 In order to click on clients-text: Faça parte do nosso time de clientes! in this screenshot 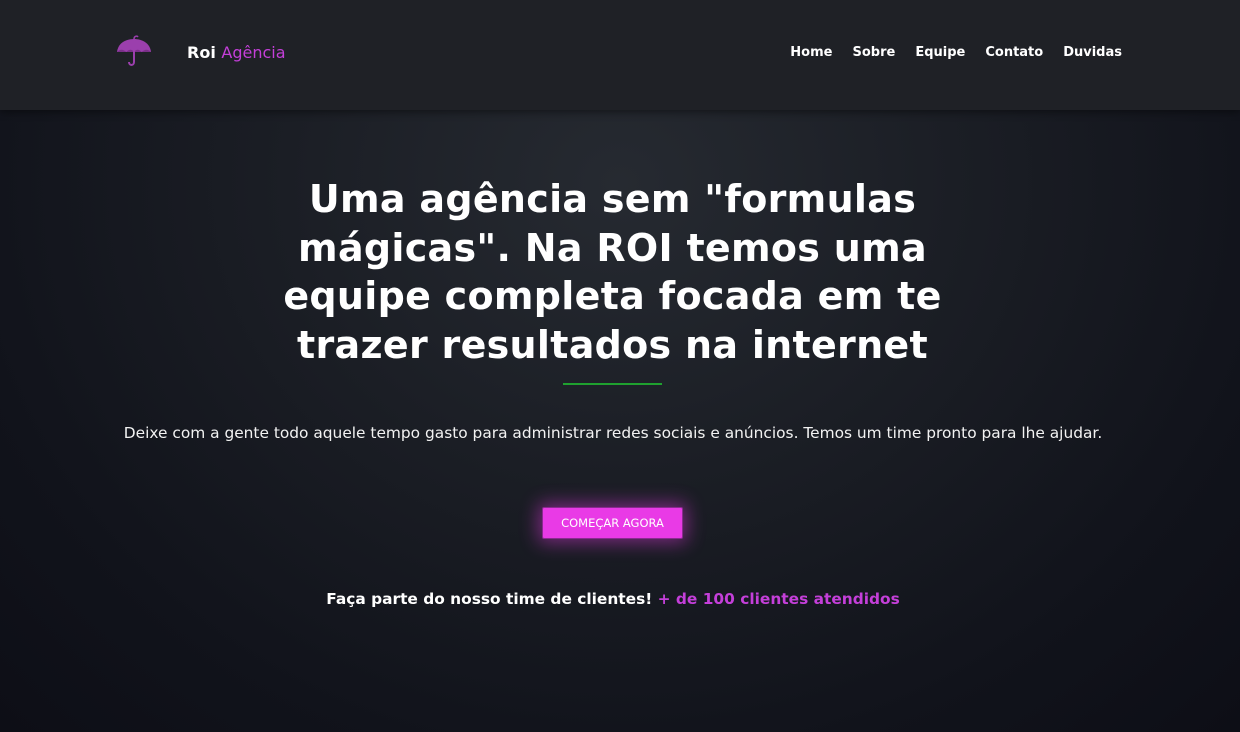, I will do `click(489, 599)`.